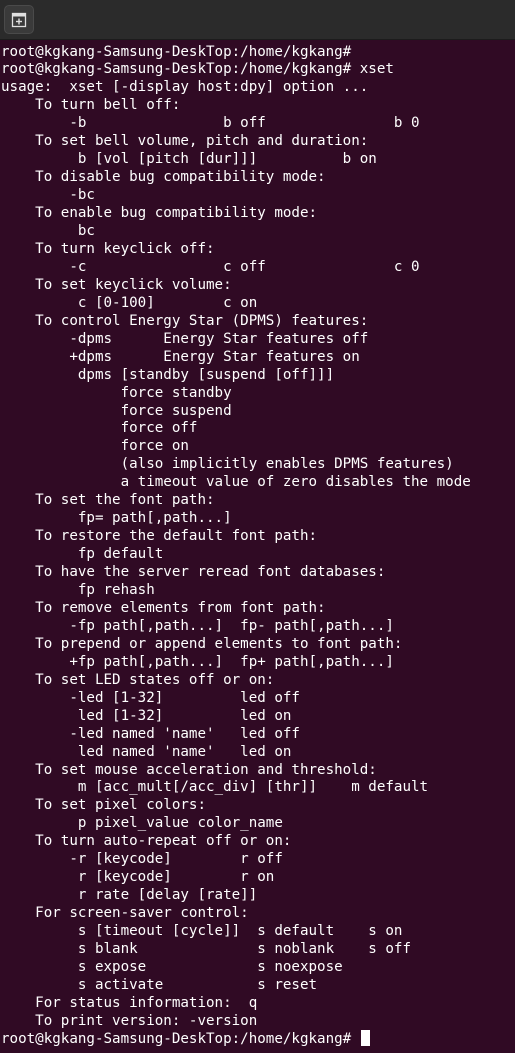  Describe the element at coordinates (202, 931) in the screenshot. I see `terminal-line: s [timeout [cycle]] s default s on` at that location.